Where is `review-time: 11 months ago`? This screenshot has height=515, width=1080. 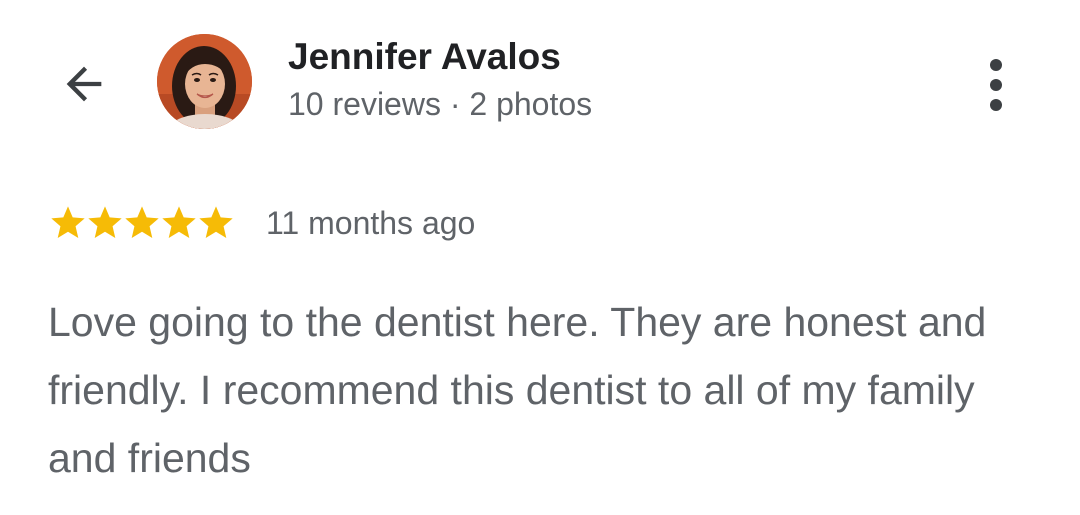
review-time: 11 months ago is located at coordinates (371, 222).